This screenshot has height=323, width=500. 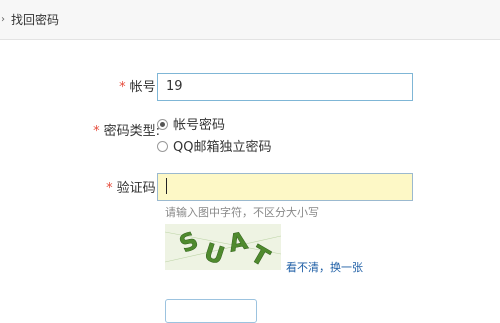 I want to click on pwd-type-label: * 密码类型:, so click(x=119, y=132).